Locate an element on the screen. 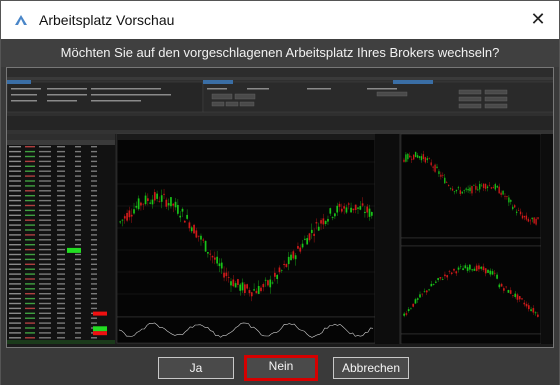 The width and height of the screenshot is (560, 385). cancel-button: Abbrechen is located at coordinates (371, 368).